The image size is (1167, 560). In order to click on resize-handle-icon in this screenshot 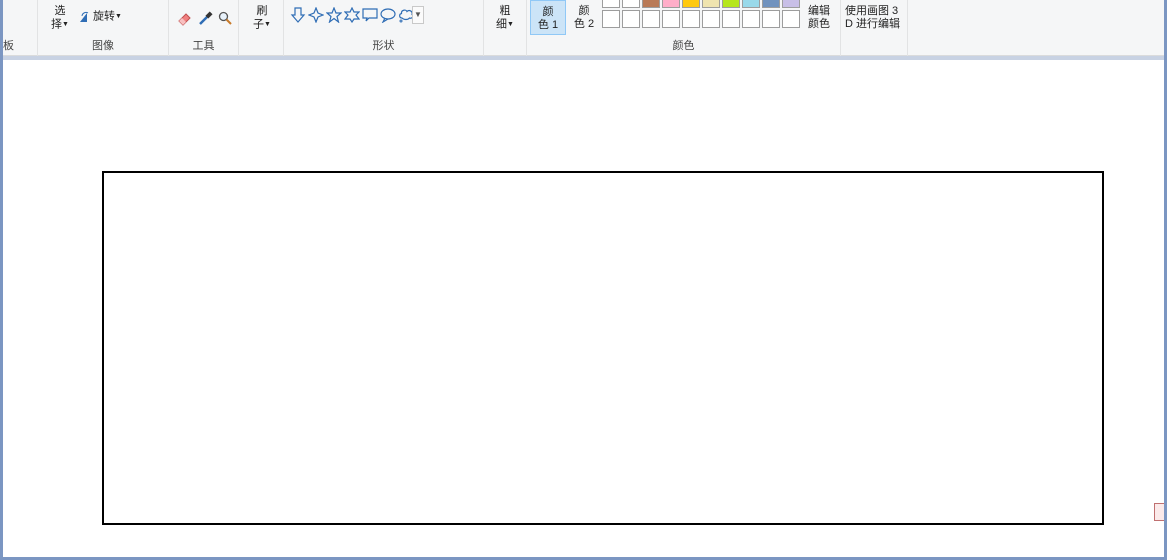, I will do `click(1159, 512)`.